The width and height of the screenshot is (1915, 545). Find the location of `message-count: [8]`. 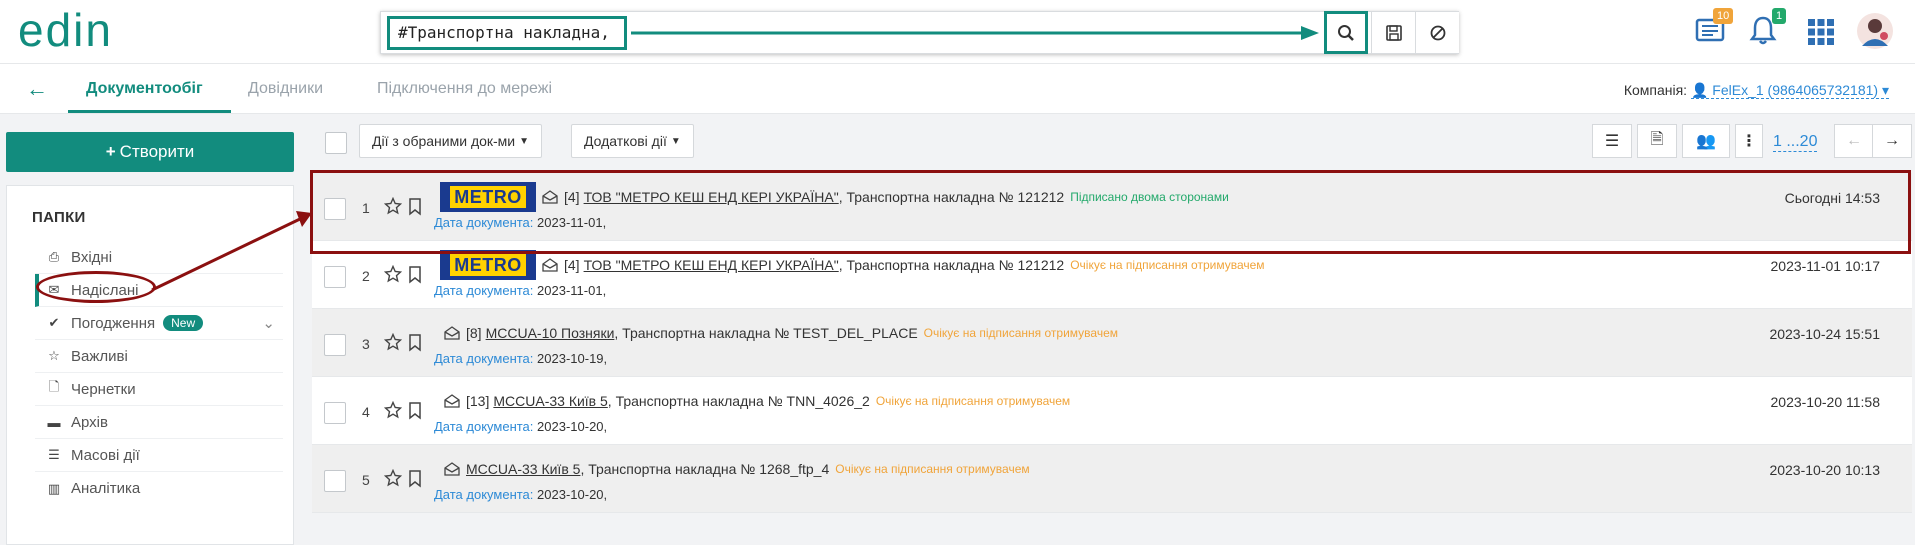

message-count: [8] is located at coordinates (474, 333).